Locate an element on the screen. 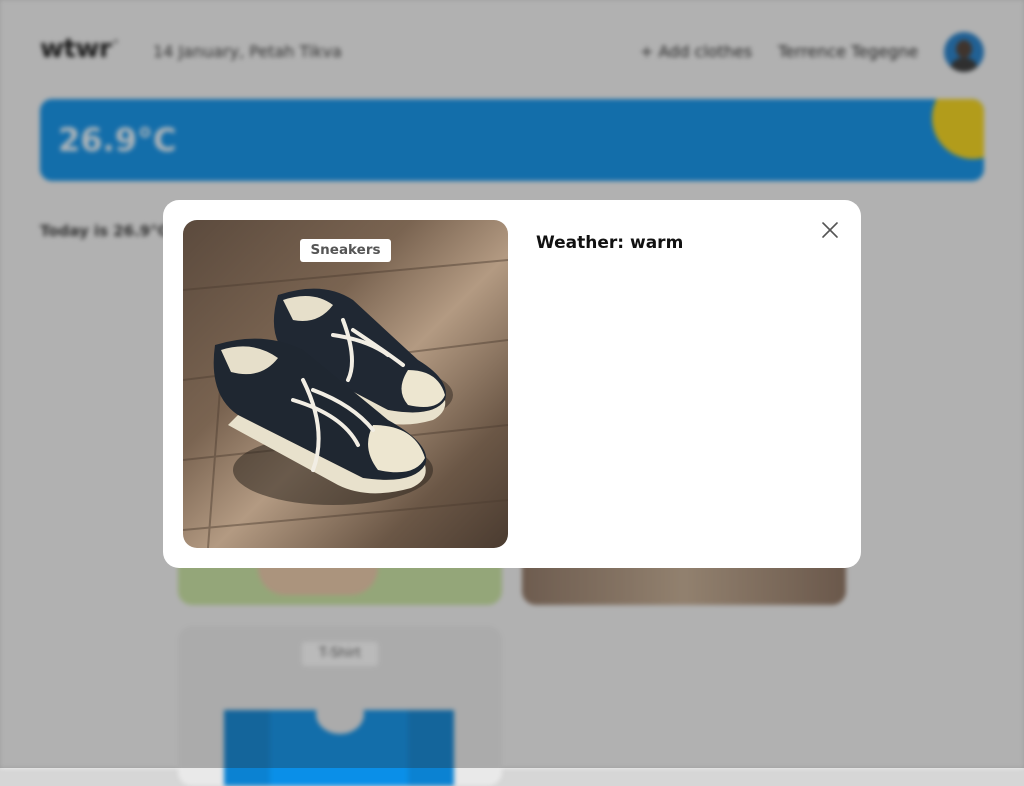 The image size is (1024, 786). close-button is located at coordinates (830, 230).